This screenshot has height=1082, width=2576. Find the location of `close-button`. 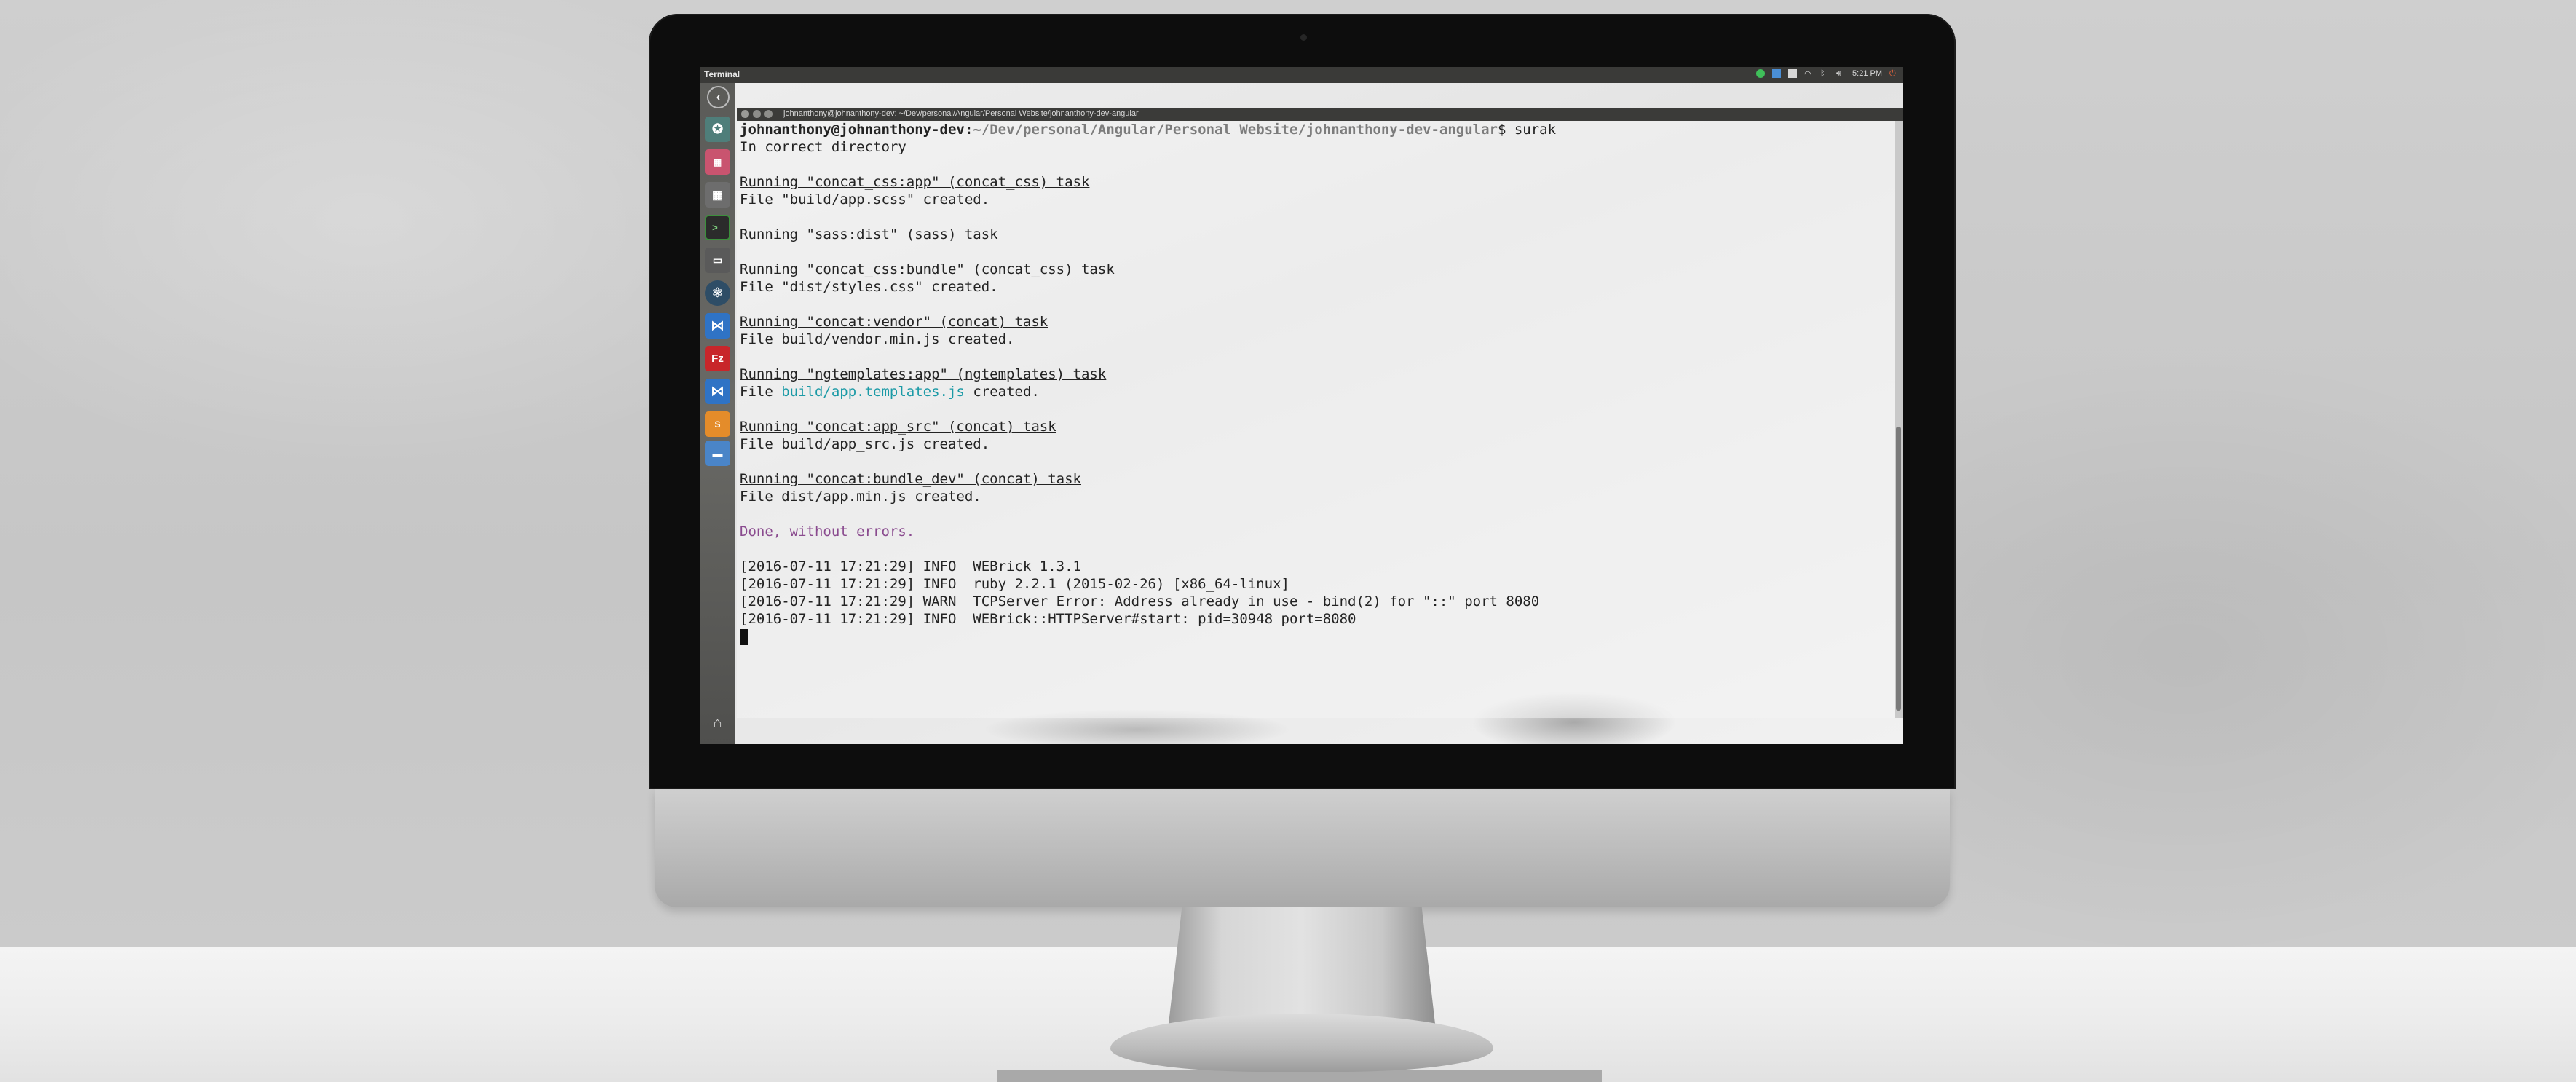

close-button is located at coordinates (745, 114).